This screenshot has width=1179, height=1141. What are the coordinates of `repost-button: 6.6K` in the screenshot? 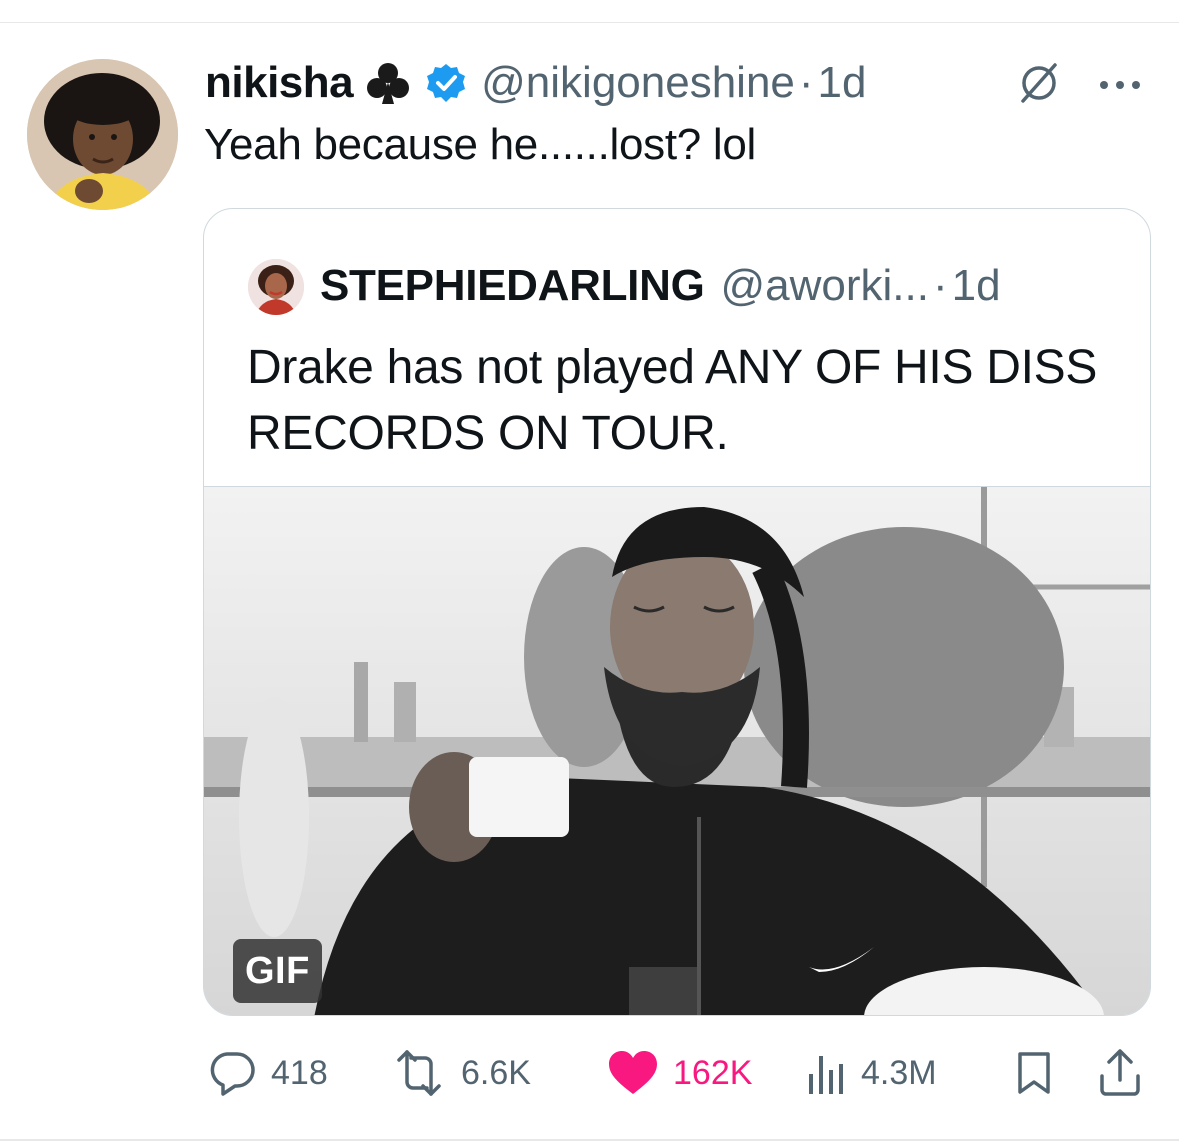 It's located at (460, 1073).